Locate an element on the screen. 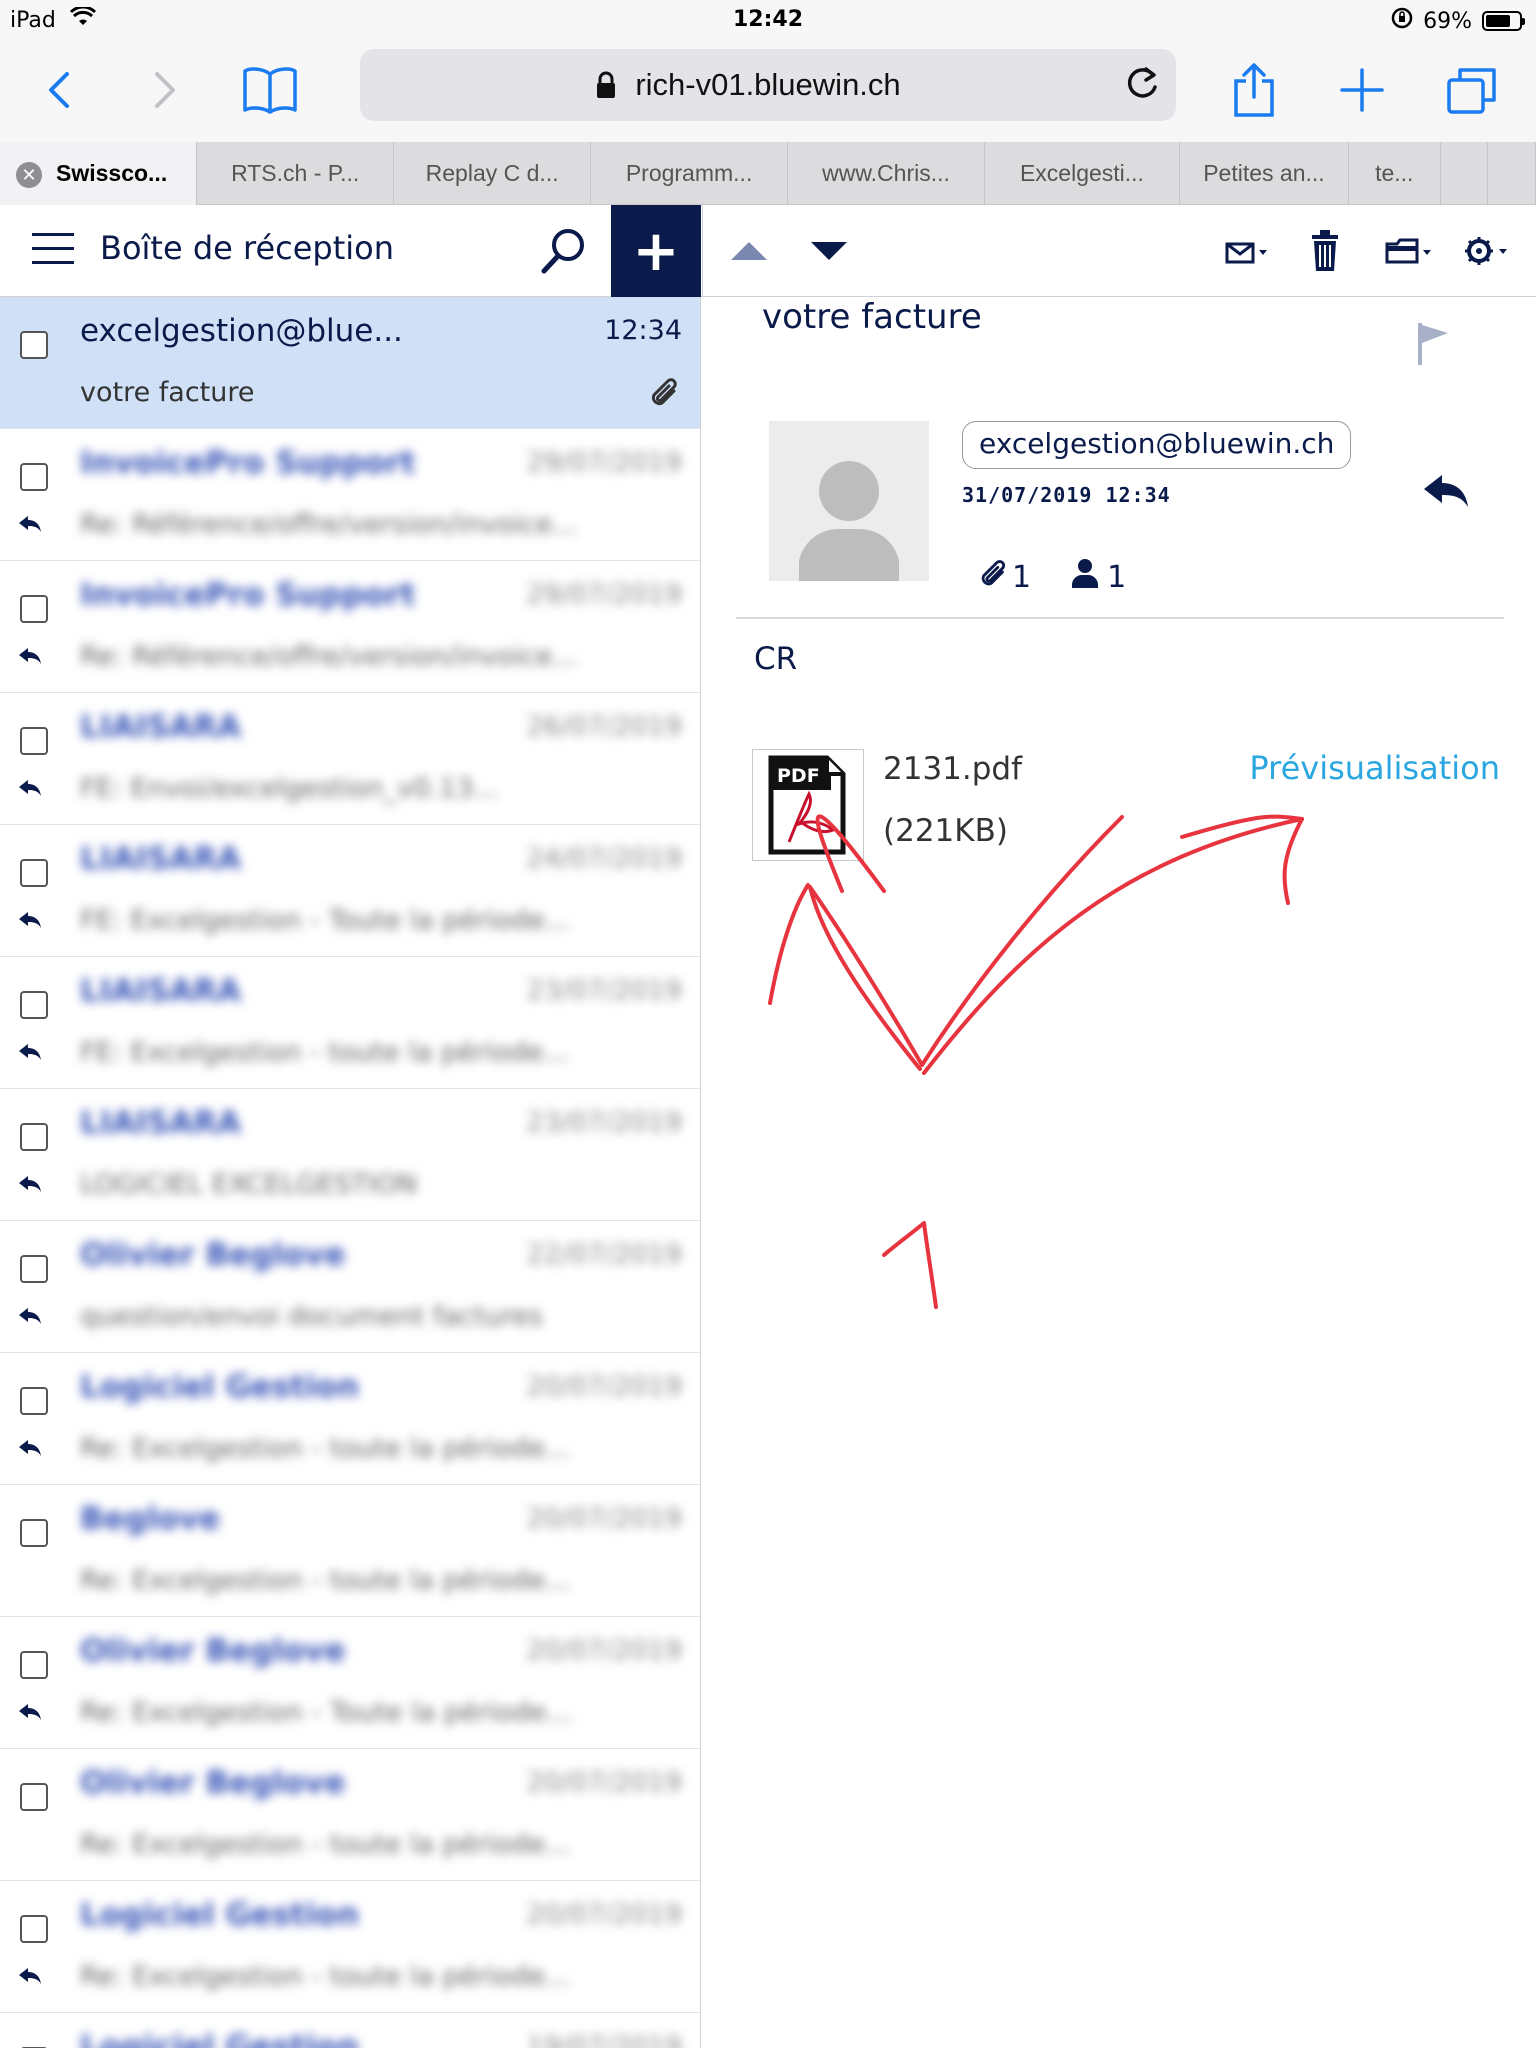 The image size is (1536, 2048). folder-title: Boîte de réception is located at coordinates (247, 248).